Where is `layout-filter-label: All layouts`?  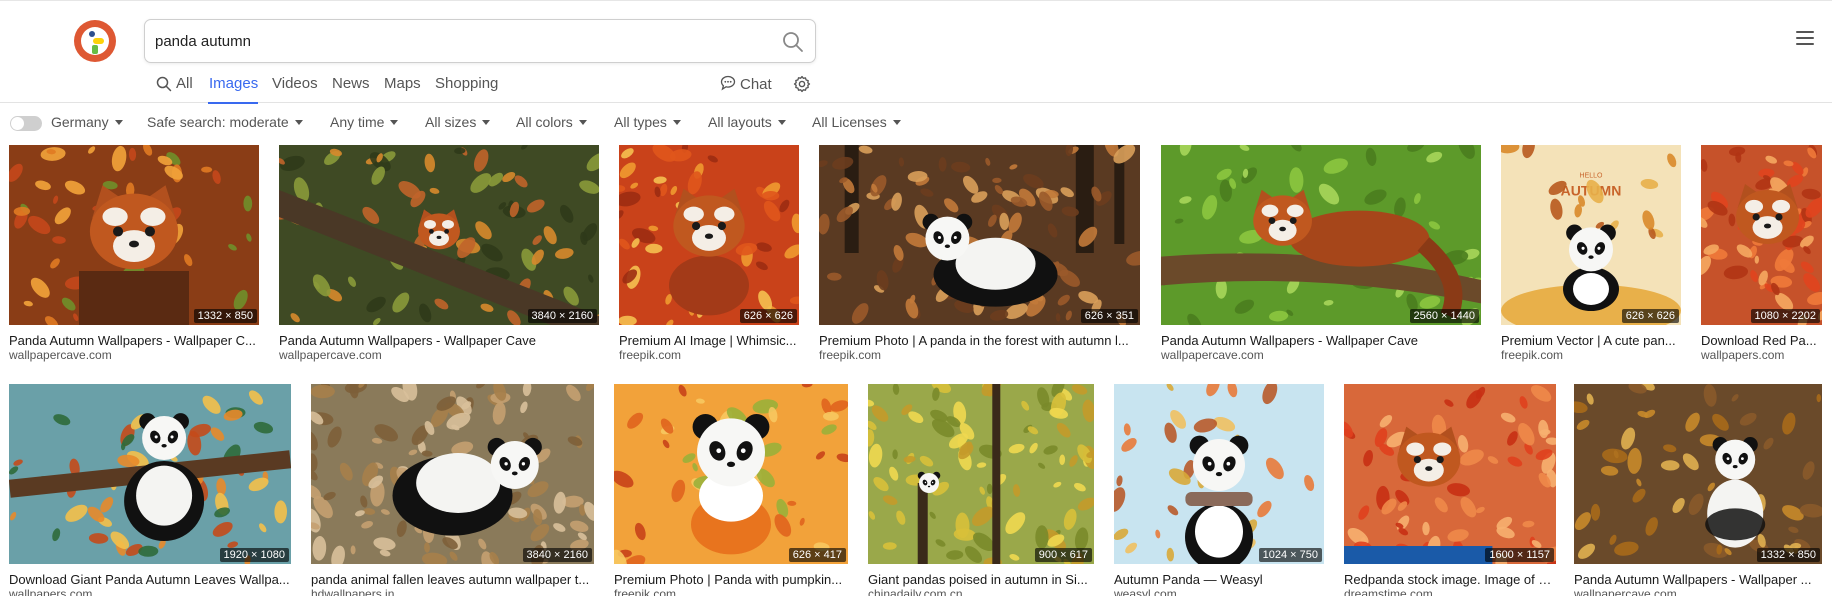
layout-filter-label: All layouts is located at coordinates (740, 122).